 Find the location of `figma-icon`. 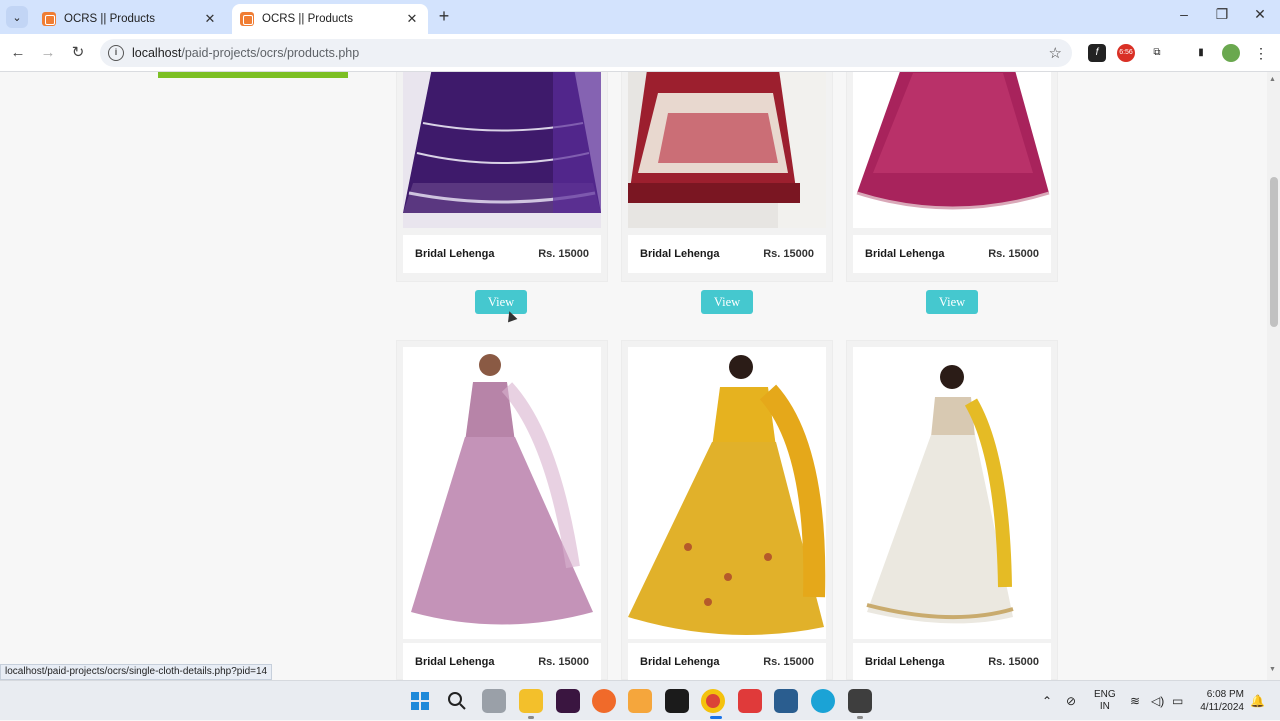

figma-icon is located at coordinates (568, 701).